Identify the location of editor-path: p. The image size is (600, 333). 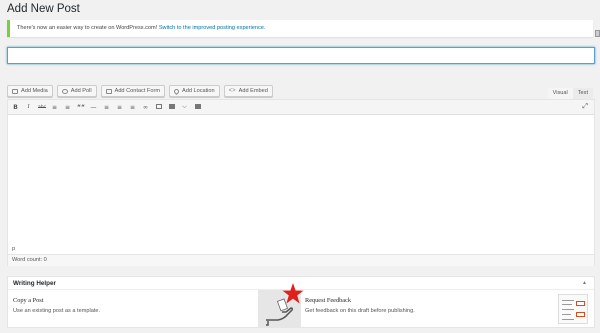
(14, 249).